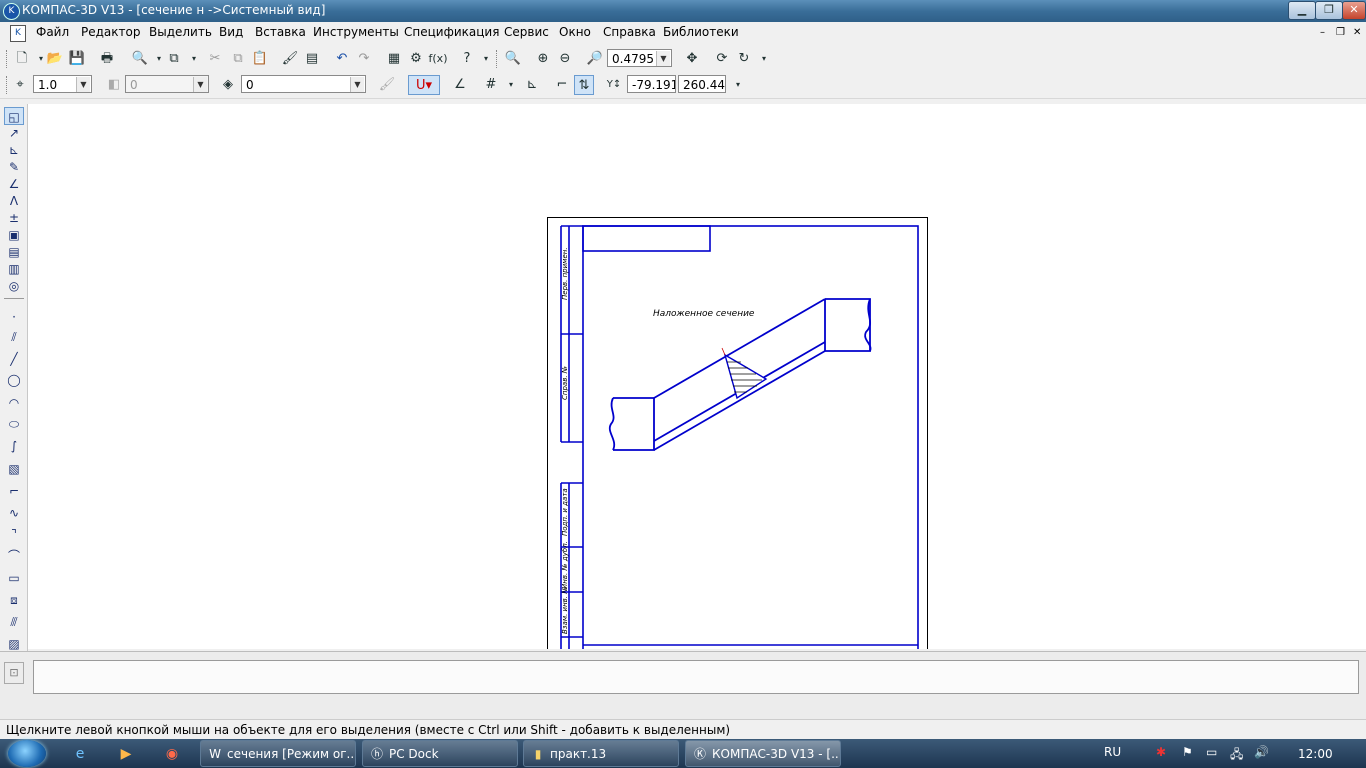 The height and width of the screenshot is (768, 1366). What do you see at coordinates (140, 59) in the screenshot?
I see `print-preview-icon: 🔍` at bounding box center [140, 59].